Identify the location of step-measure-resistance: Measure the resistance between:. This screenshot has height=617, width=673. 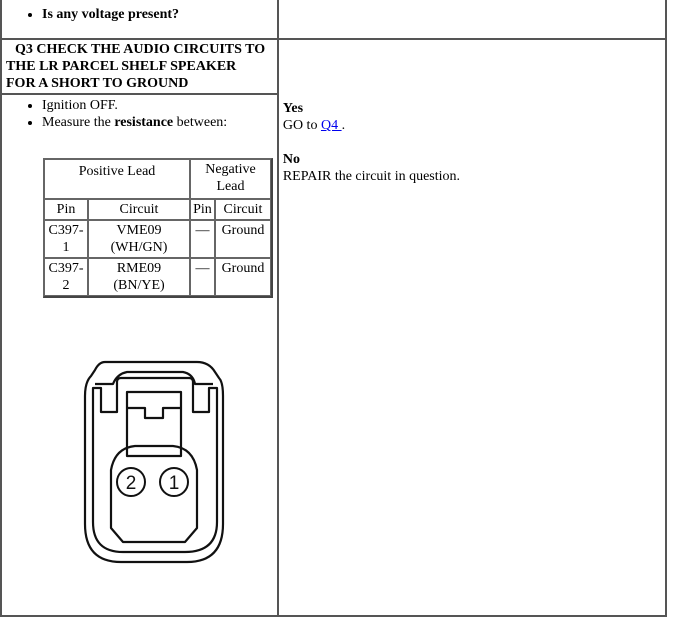
(159, 122).